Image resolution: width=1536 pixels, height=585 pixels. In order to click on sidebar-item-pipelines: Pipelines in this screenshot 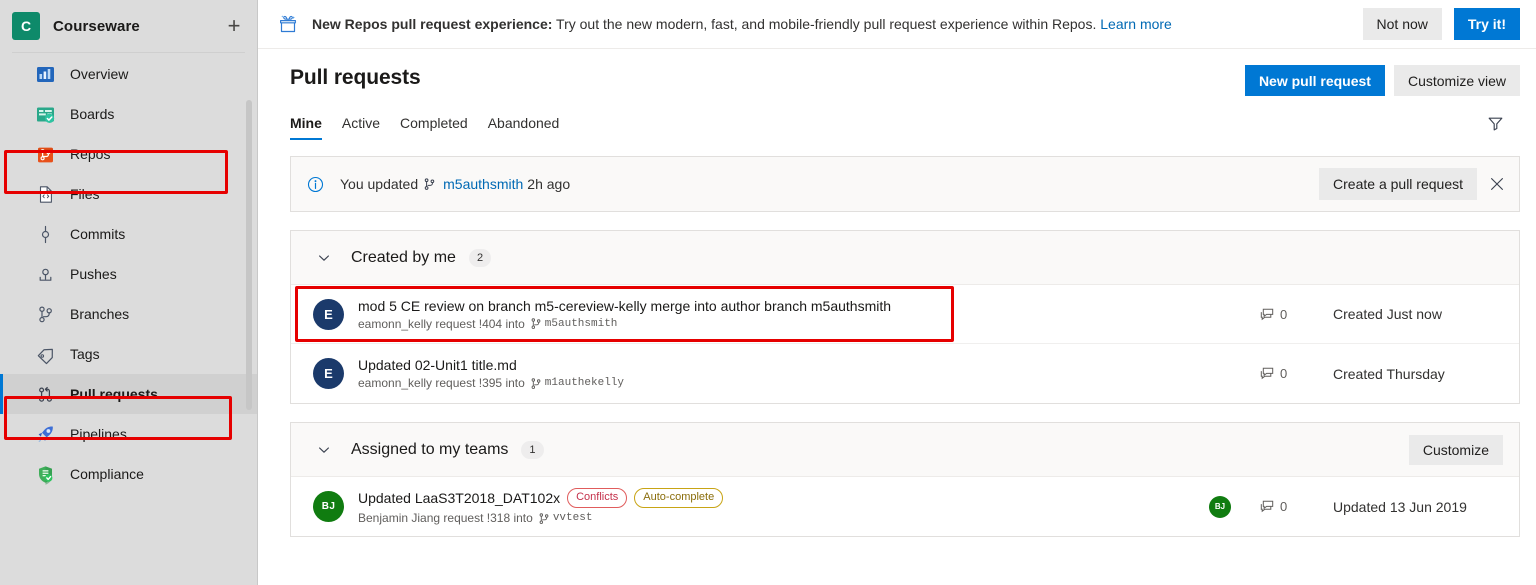, I will do `click(128, 434)`.